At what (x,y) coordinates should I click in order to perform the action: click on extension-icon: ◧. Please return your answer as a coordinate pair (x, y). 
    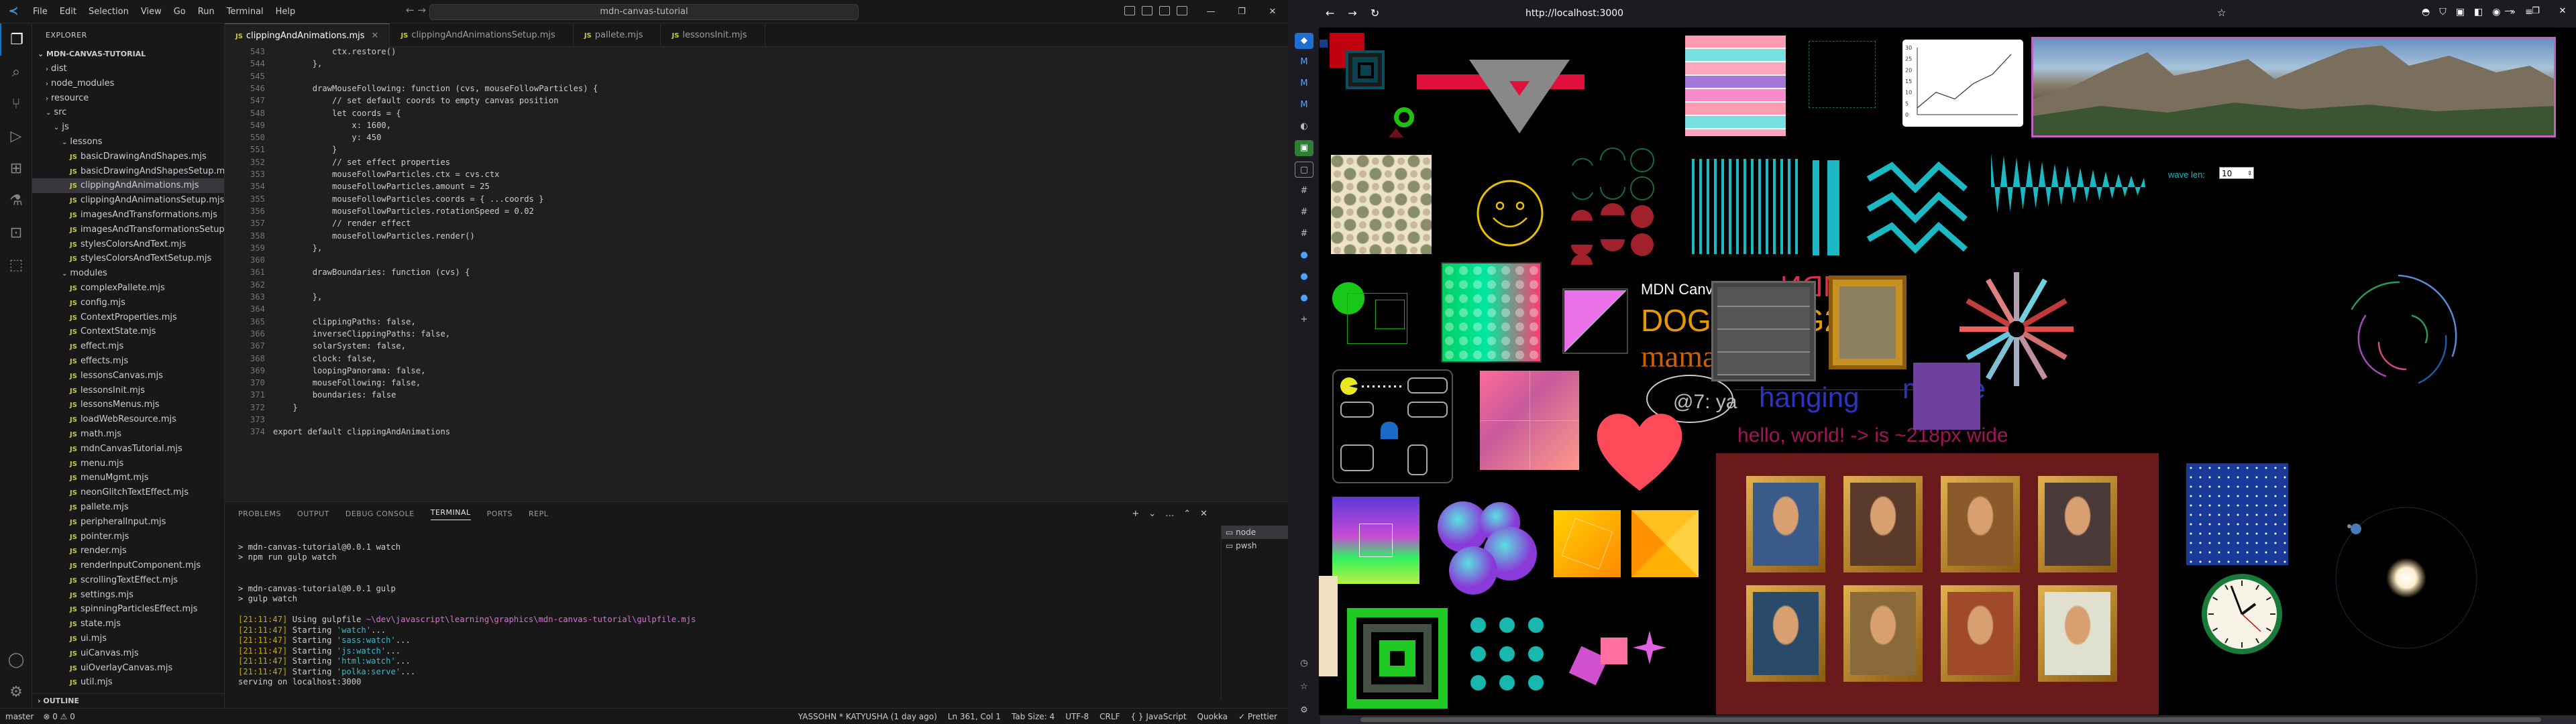
    Looking at the image, I should click on (2478, 12).